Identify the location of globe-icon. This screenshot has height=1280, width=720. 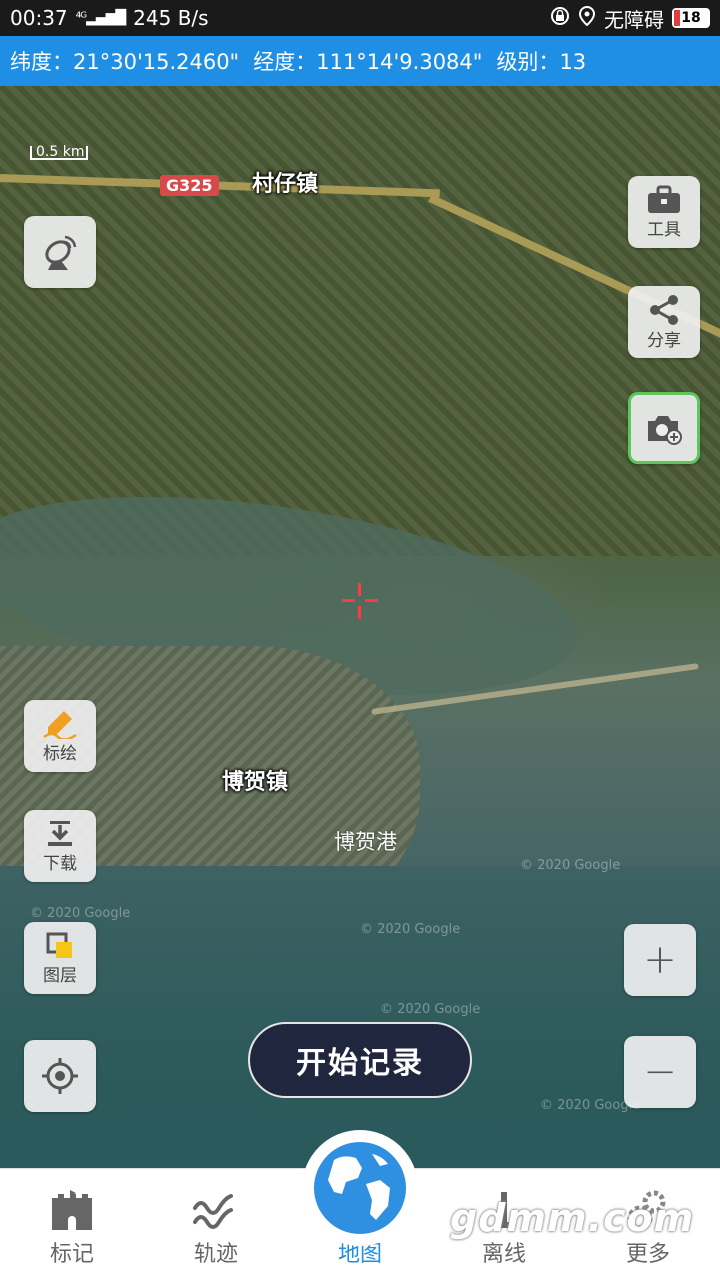
(360, 1188).